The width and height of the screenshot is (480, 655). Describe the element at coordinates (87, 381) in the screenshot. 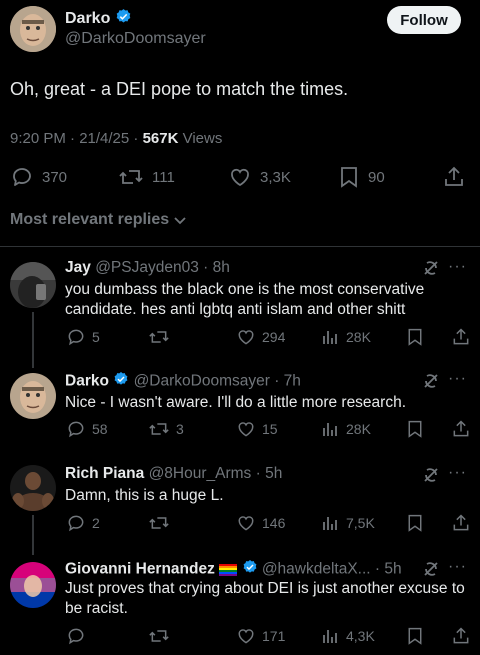

I see `reply-author-name: Darko` at that location.